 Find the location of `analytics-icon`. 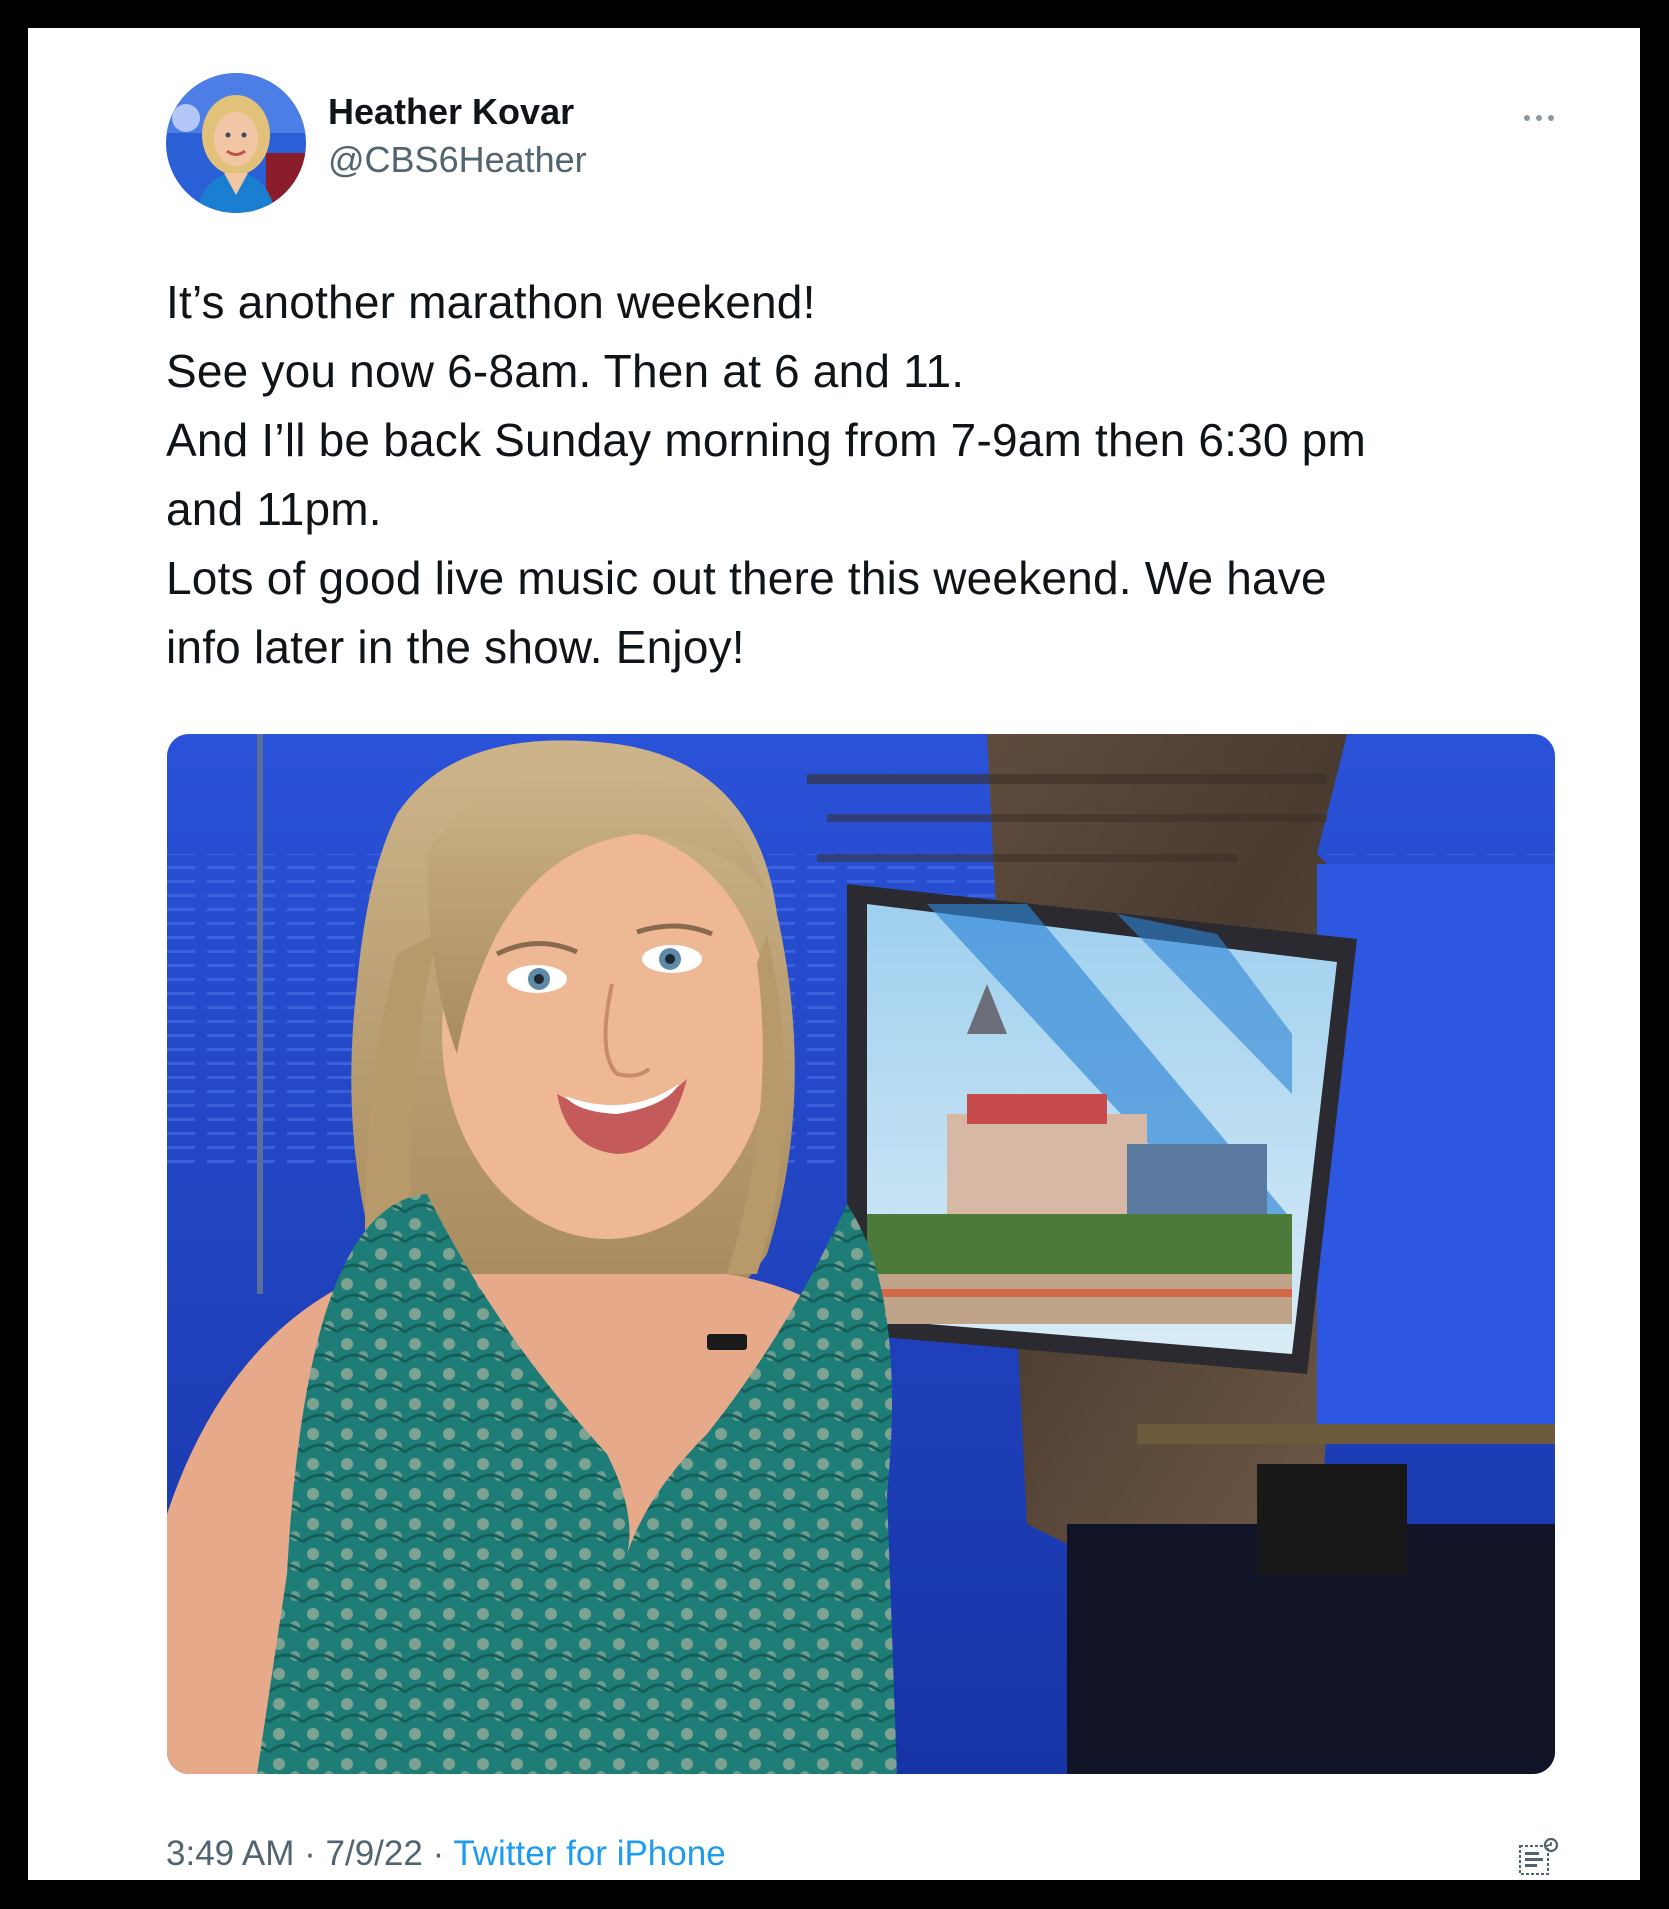

analytics-icon is located at coordinates (1539, 1856).